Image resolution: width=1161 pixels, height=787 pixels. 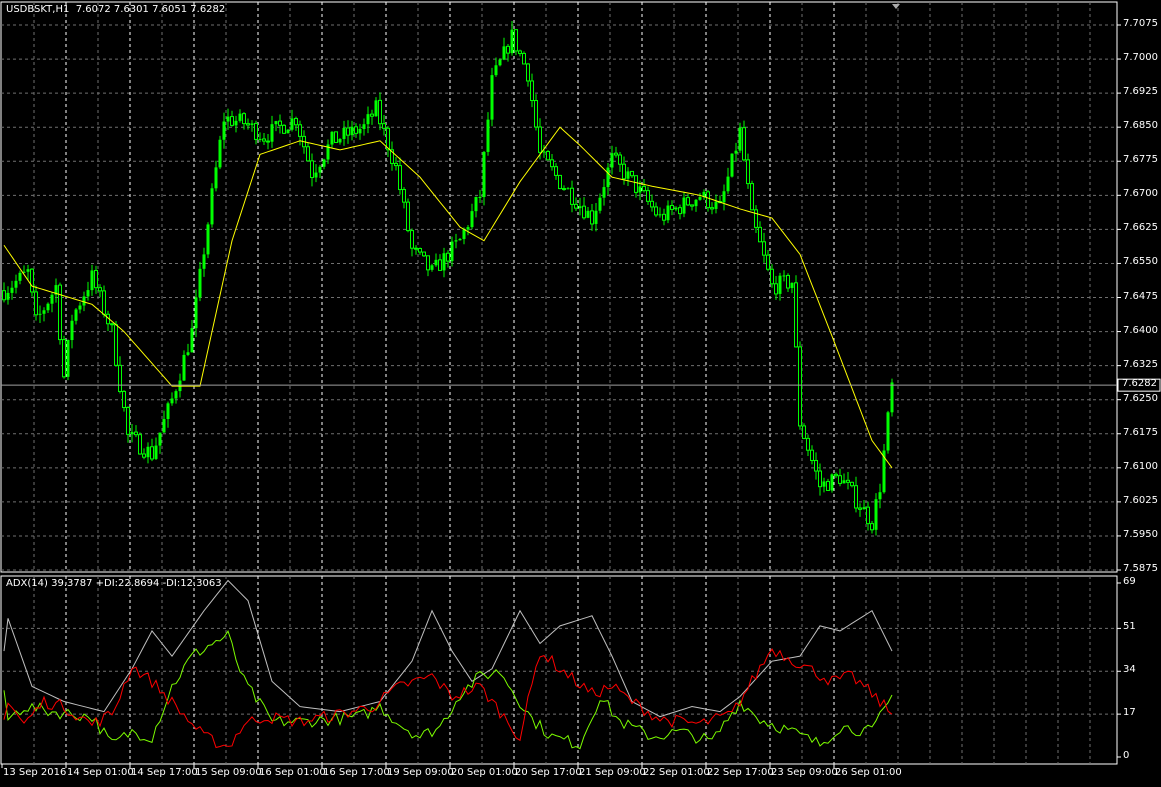 I want to click on price-tick-label: 7.6325, so click(x=1140, y=364).